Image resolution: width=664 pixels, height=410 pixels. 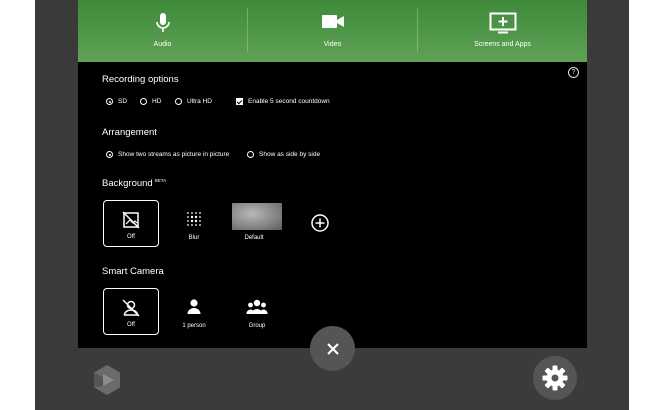 What do you see at coordinates (194, 219) in the screenshot?
I see `blur-icon` at bounding box center [194, 219].